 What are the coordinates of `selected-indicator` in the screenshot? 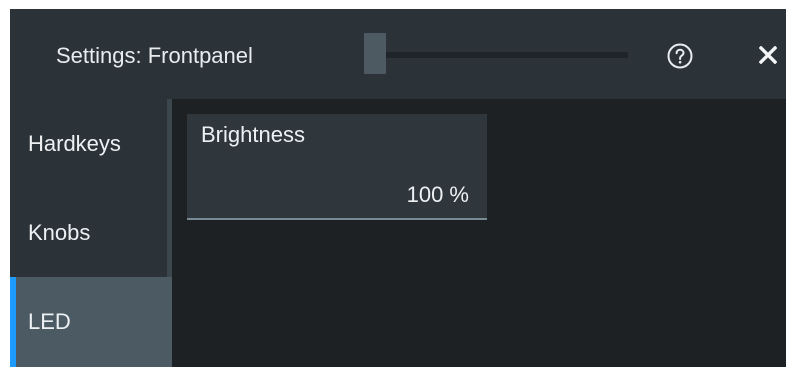 It's located at (13, 322).